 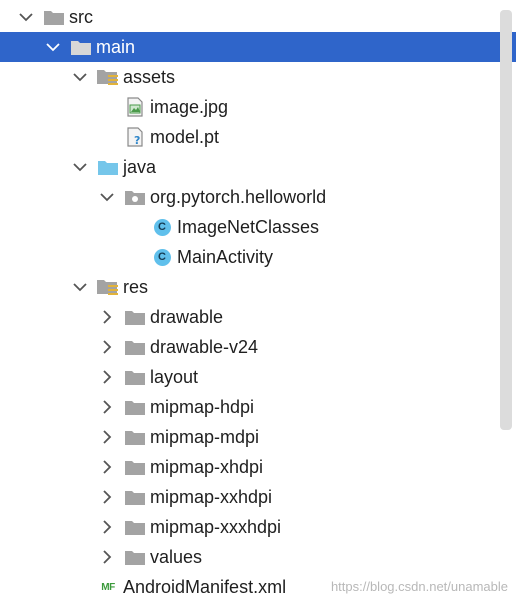 I want to click on tree-row-drawable-v24: drawable-v24, so click(x=258, y=347).